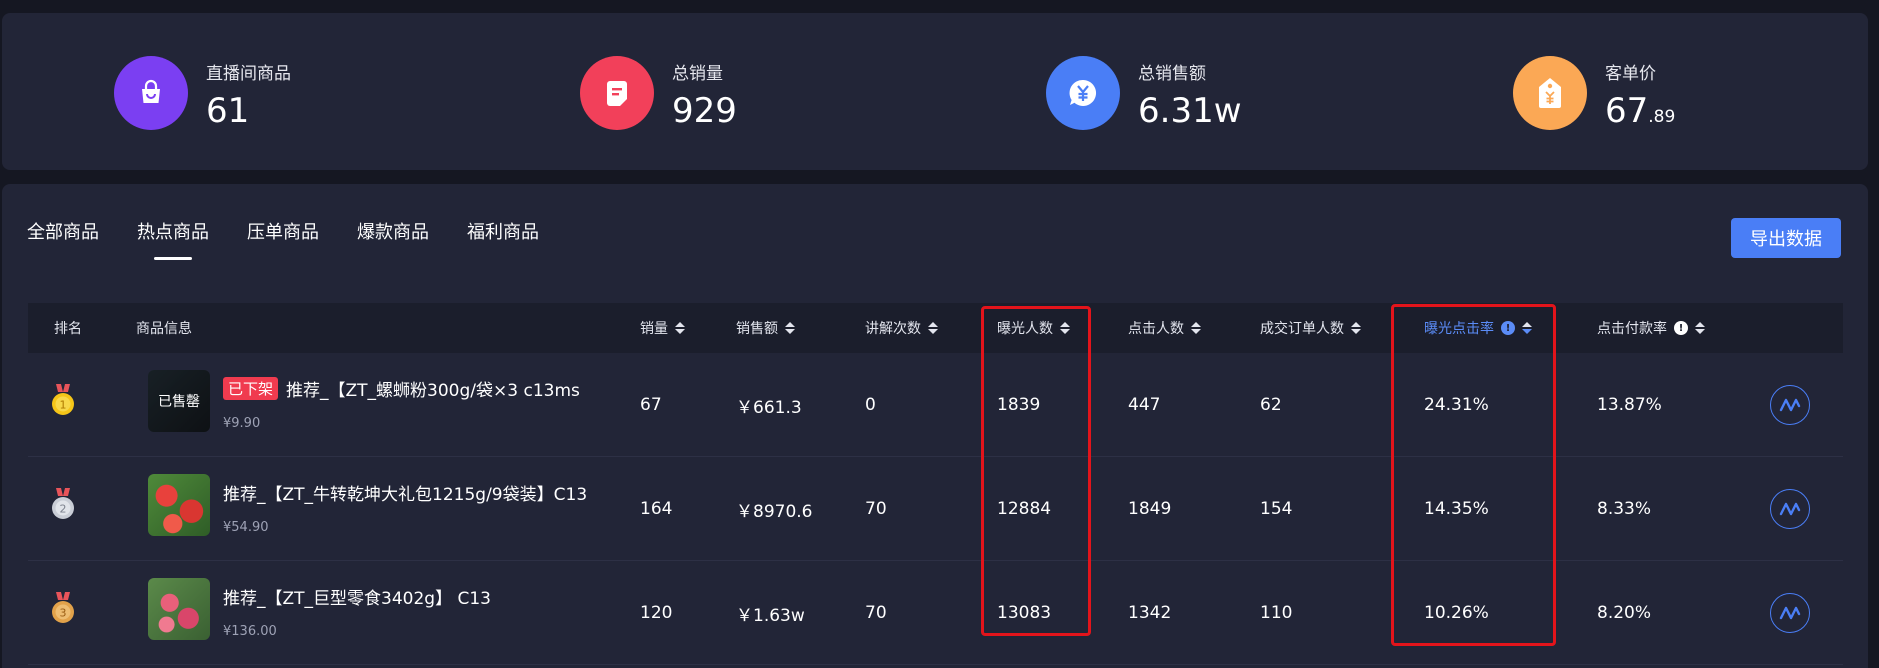  Describe the element at coordinates (1310, 328) in the screenshot. I see `column-header-orders: 成交订单人数` at that location.